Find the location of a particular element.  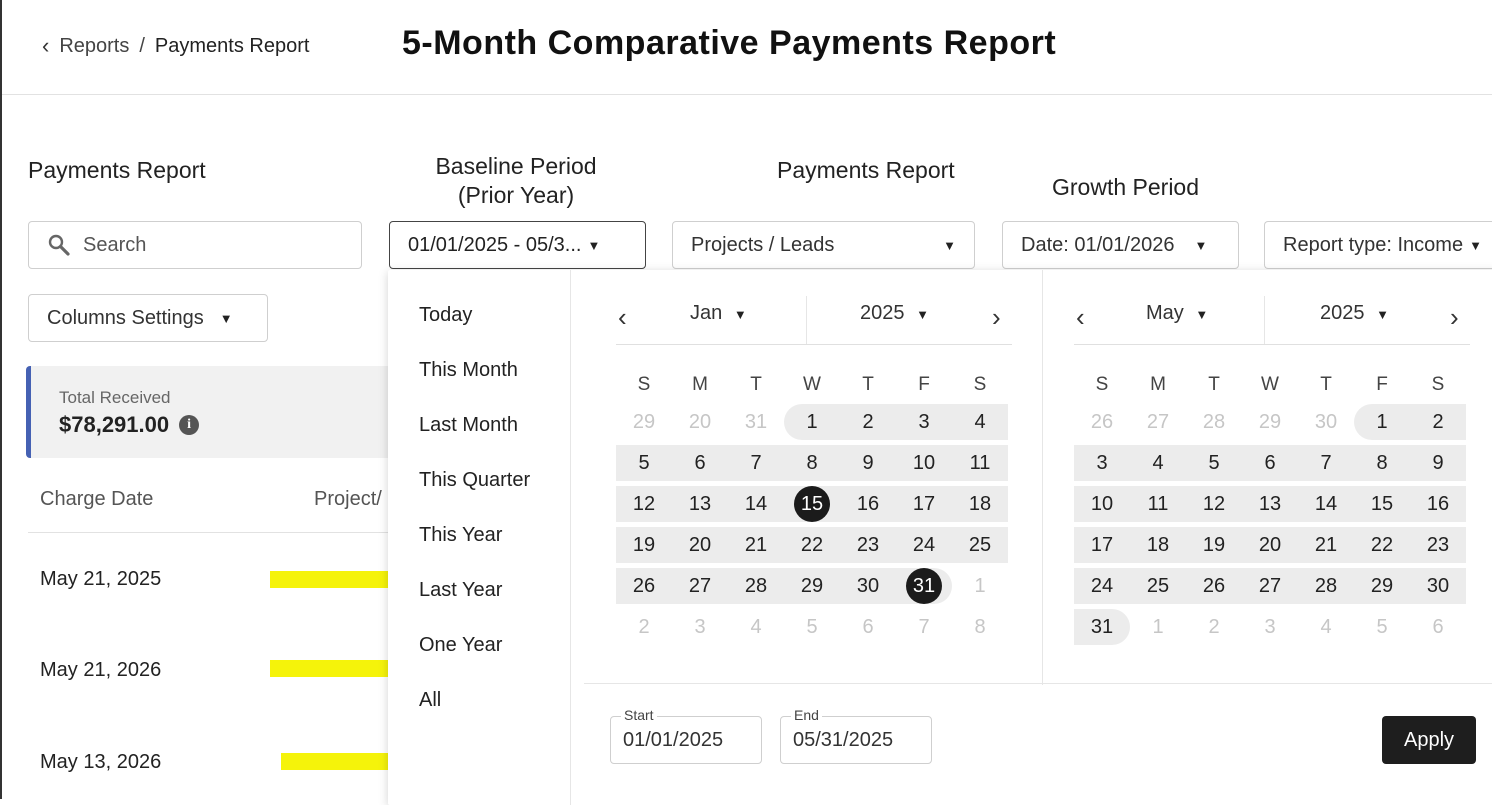

preset-today: Today is located at coordinates (445, 315).